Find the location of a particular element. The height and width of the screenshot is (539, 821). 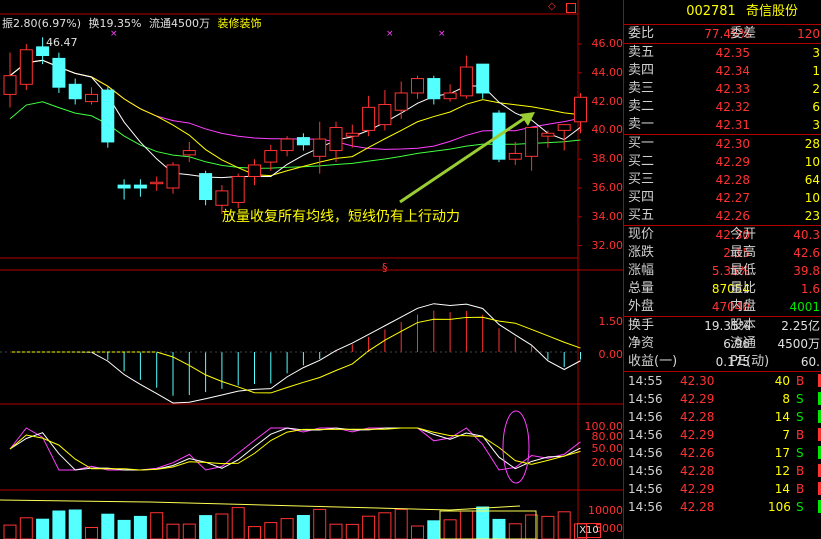

order-level-label: 买三 is located at coordinates (641, 179).